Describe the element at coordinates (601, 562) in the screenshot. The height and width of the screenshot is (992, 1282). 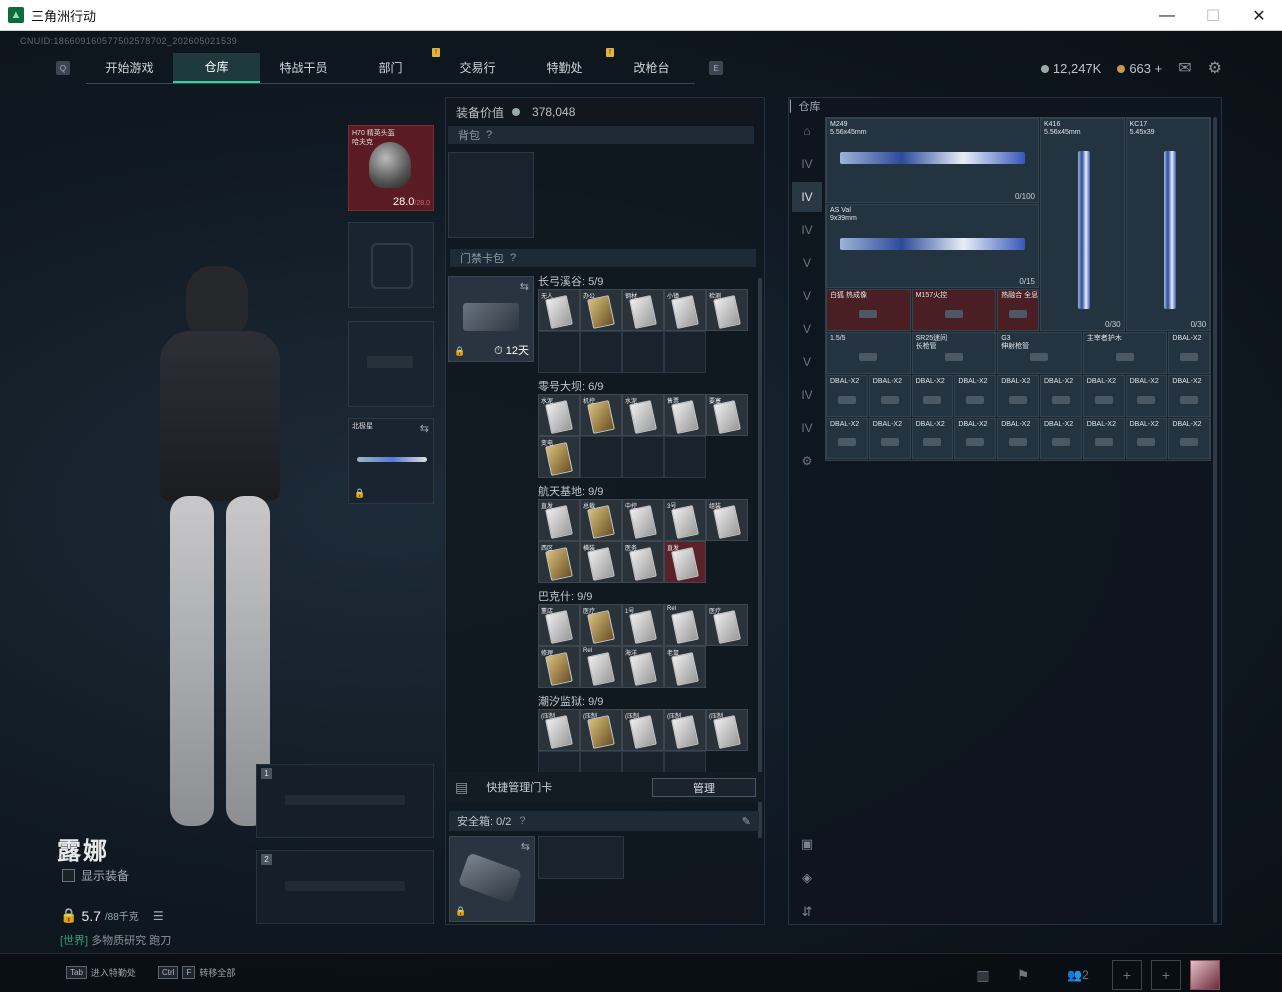
I see `keycard-item: 横装` at that location.